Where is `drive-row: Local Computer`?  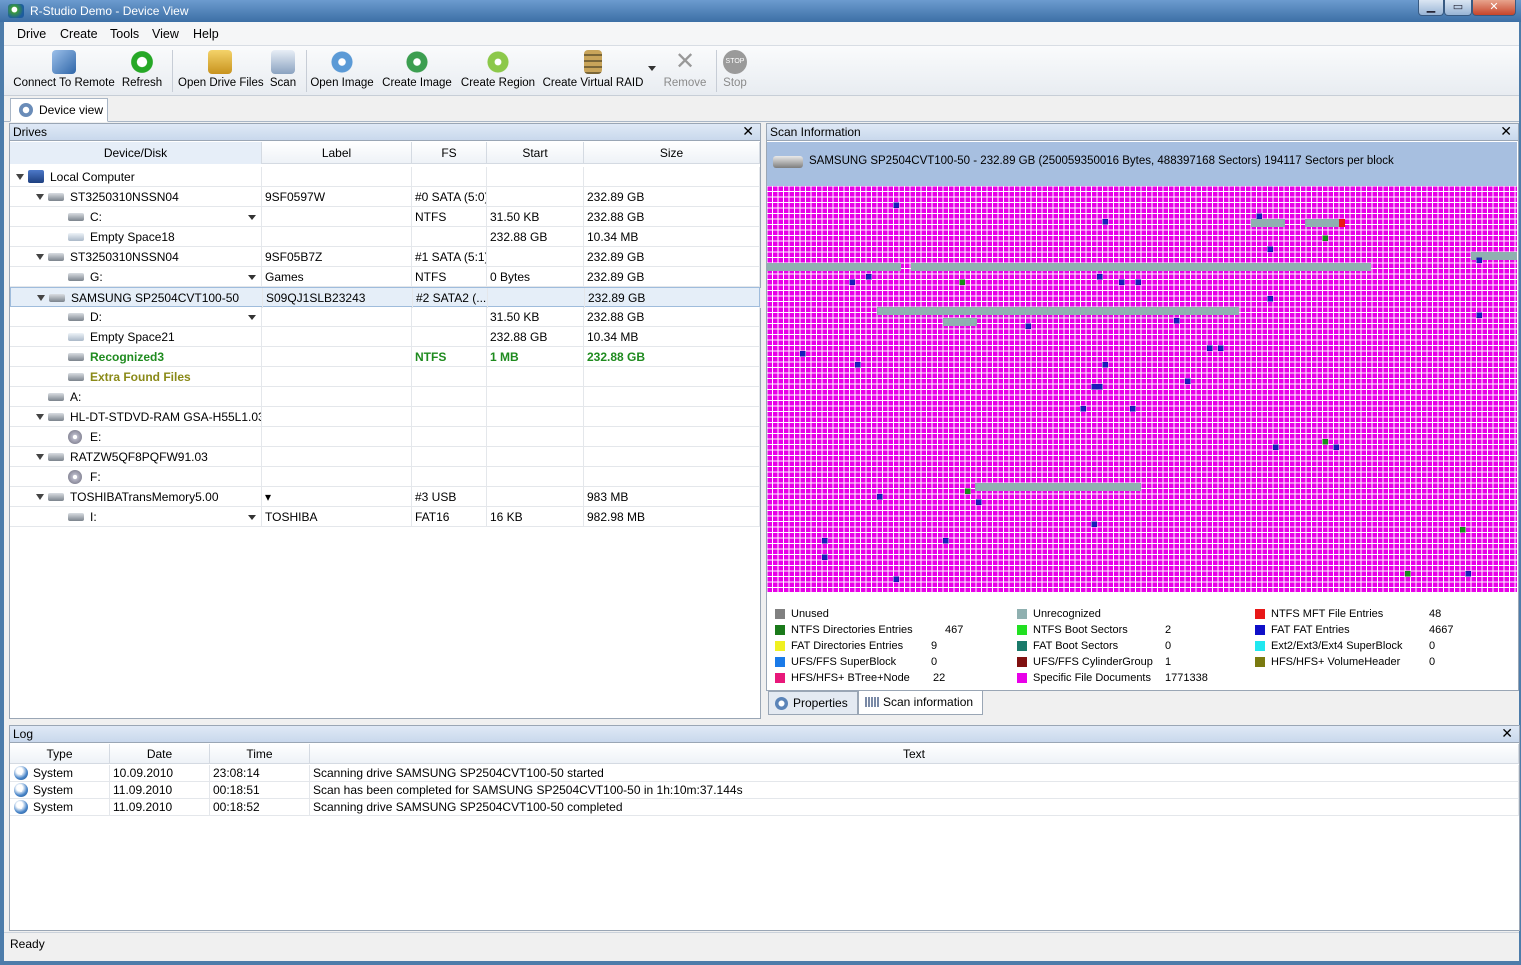
drive-row: Local Computer is located at coordinates (385, 177).